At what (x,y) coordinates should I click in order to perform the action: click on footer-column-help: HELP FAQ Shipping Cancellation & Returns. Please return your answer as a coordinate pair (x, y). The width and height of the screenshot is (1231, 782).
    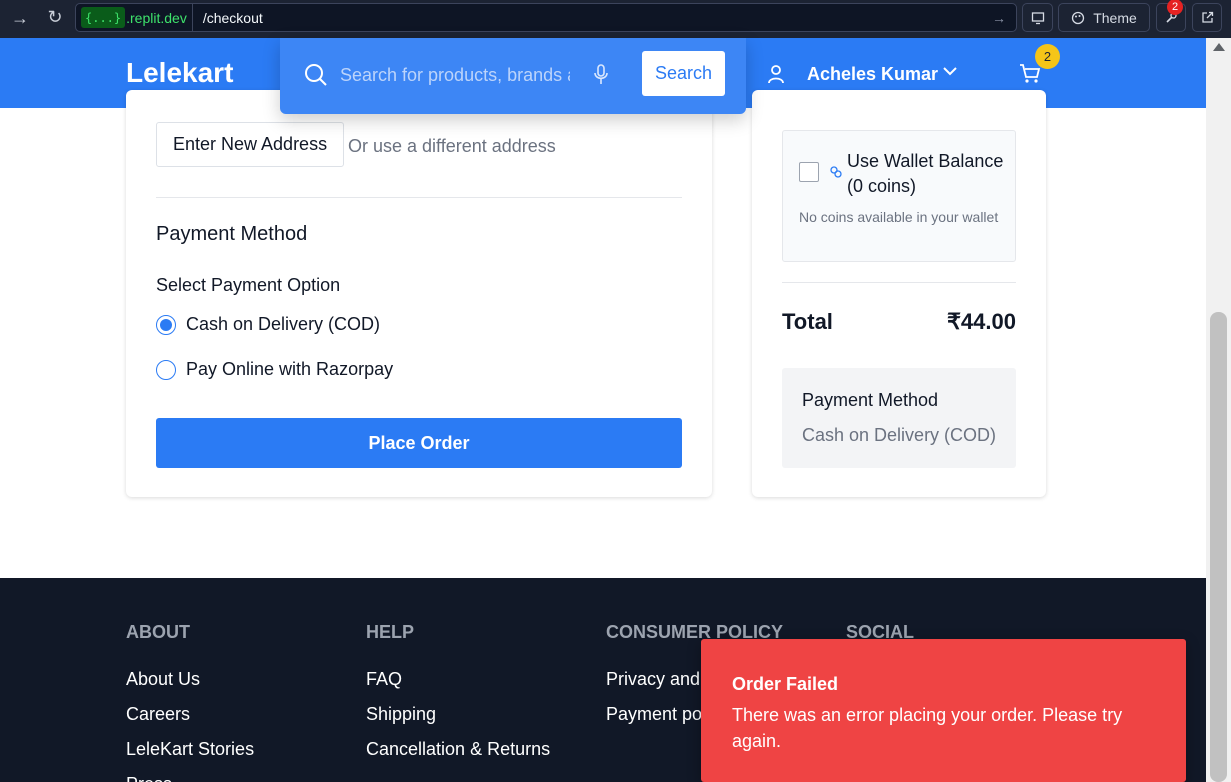
    Looking at the image, I should click on (458, 698).